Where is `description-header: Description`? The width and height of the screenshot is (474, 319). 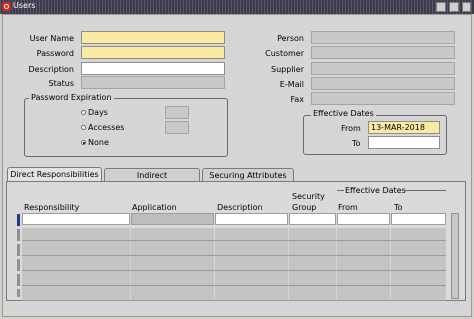 description-header: Description is located at coordinates (240, 207).